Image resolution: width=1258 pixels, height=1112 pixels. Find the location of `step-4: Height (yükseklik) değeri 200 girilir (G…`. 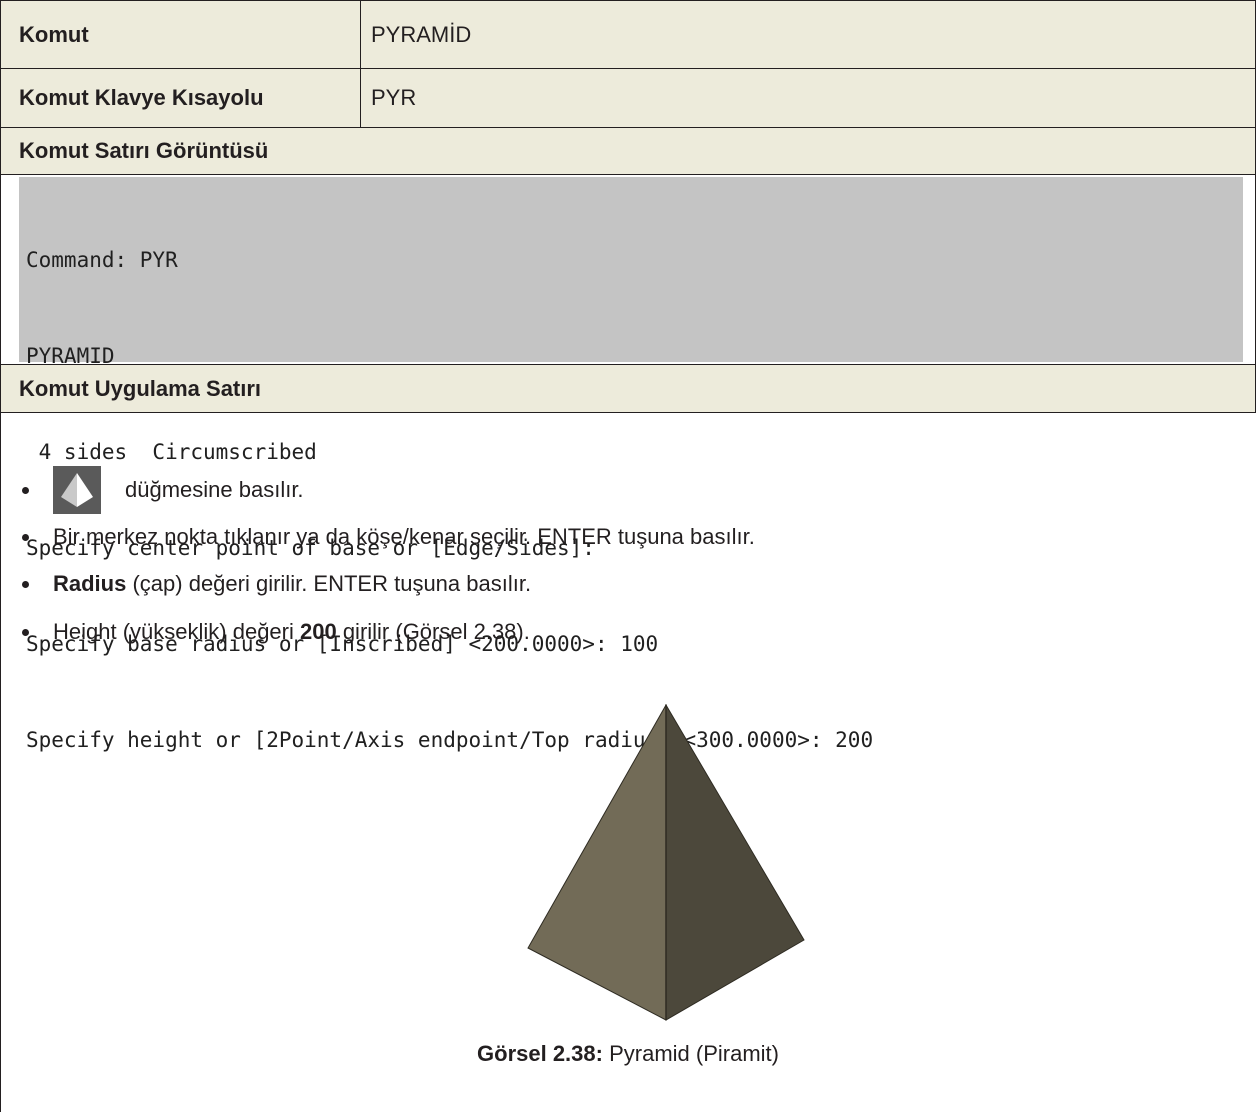

step-4: Height (yükseklik) değeri 200 girilir (G… is located at coordinates (276, 632).